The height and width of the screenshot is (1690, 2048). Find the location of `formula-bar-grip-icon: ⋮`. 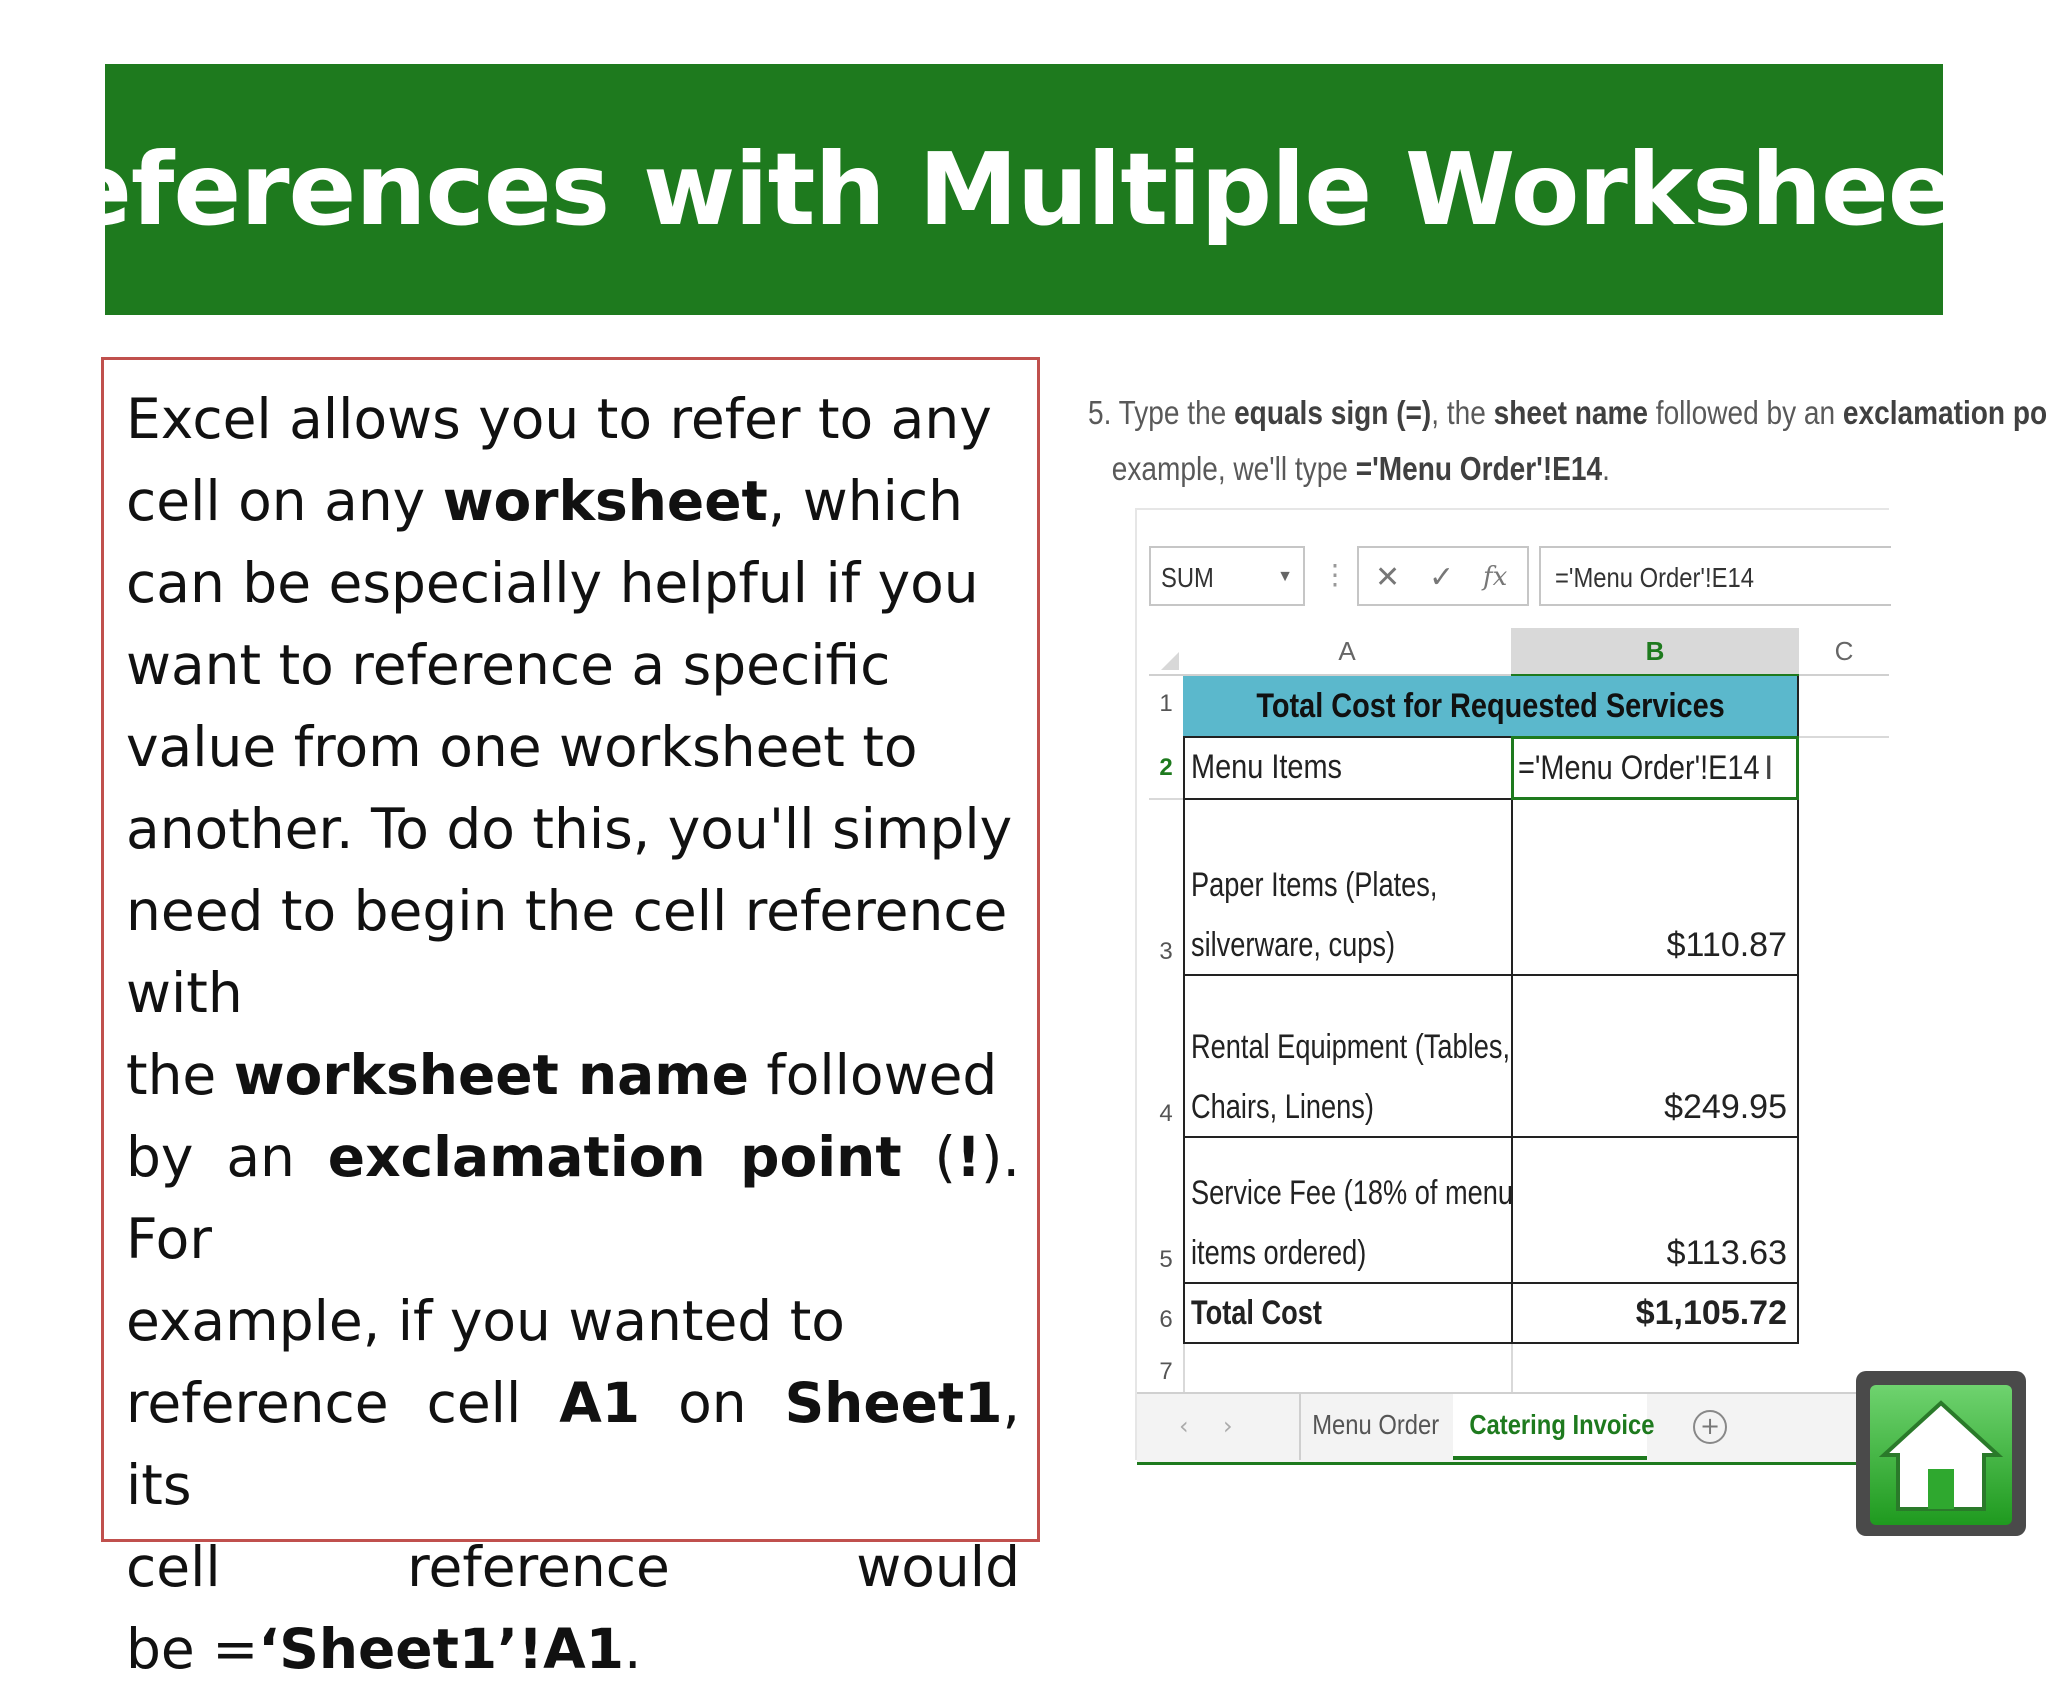

formula-bar-grip-icon: ⋮ is located at coordinates (1335, 574).